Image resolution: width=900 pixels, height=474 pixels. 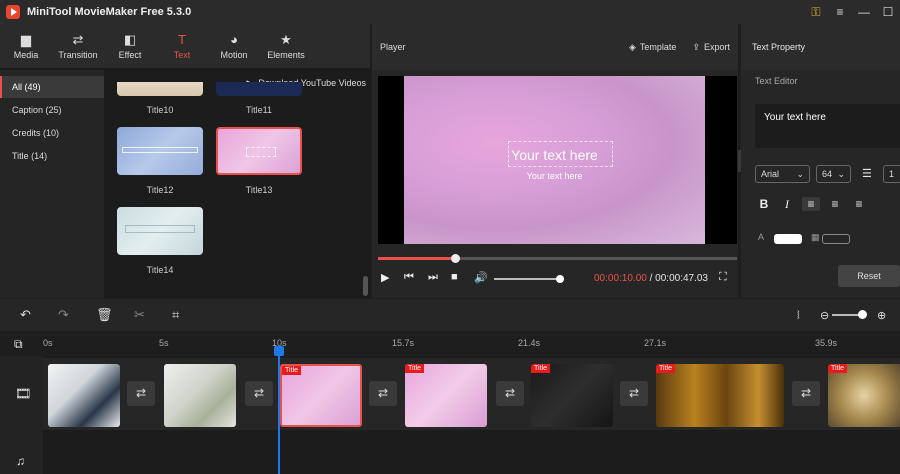 I want to click on font-size-select: 64 ⌄, so click(x=833, y=174).